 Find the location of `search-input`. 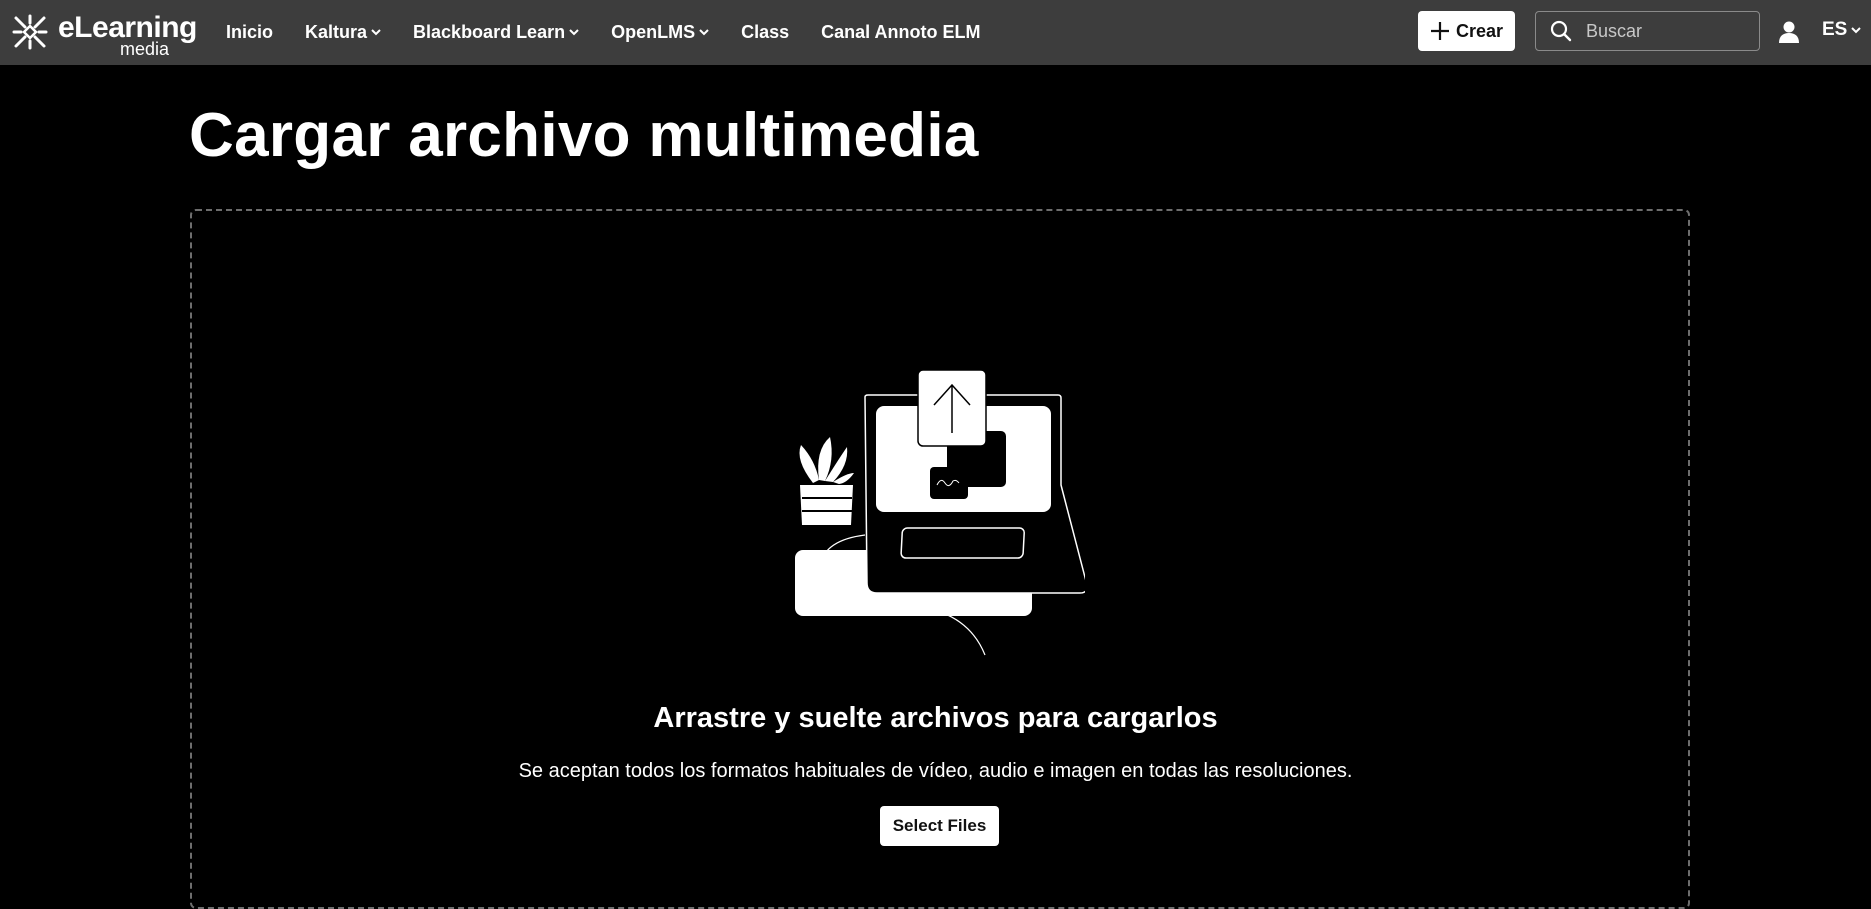

search-input is located at coordinates (1666, 31).